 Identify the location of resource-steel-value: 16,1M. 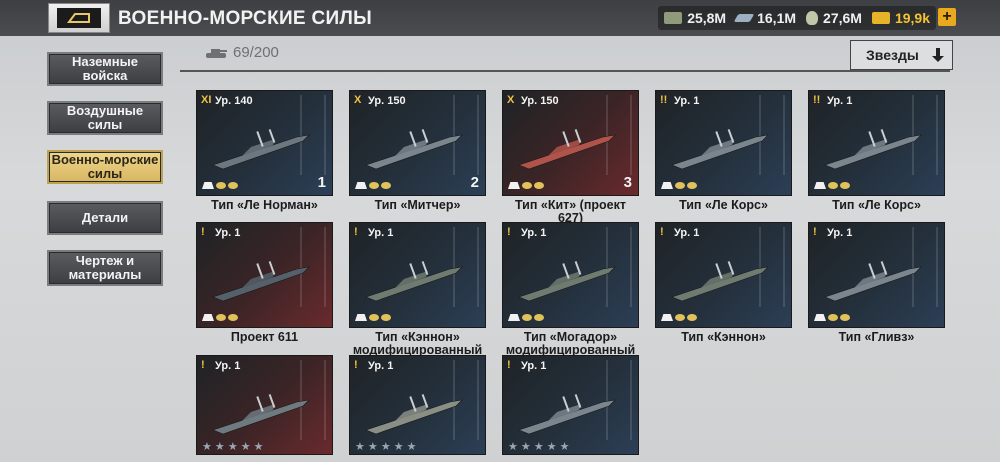
(777, 18).